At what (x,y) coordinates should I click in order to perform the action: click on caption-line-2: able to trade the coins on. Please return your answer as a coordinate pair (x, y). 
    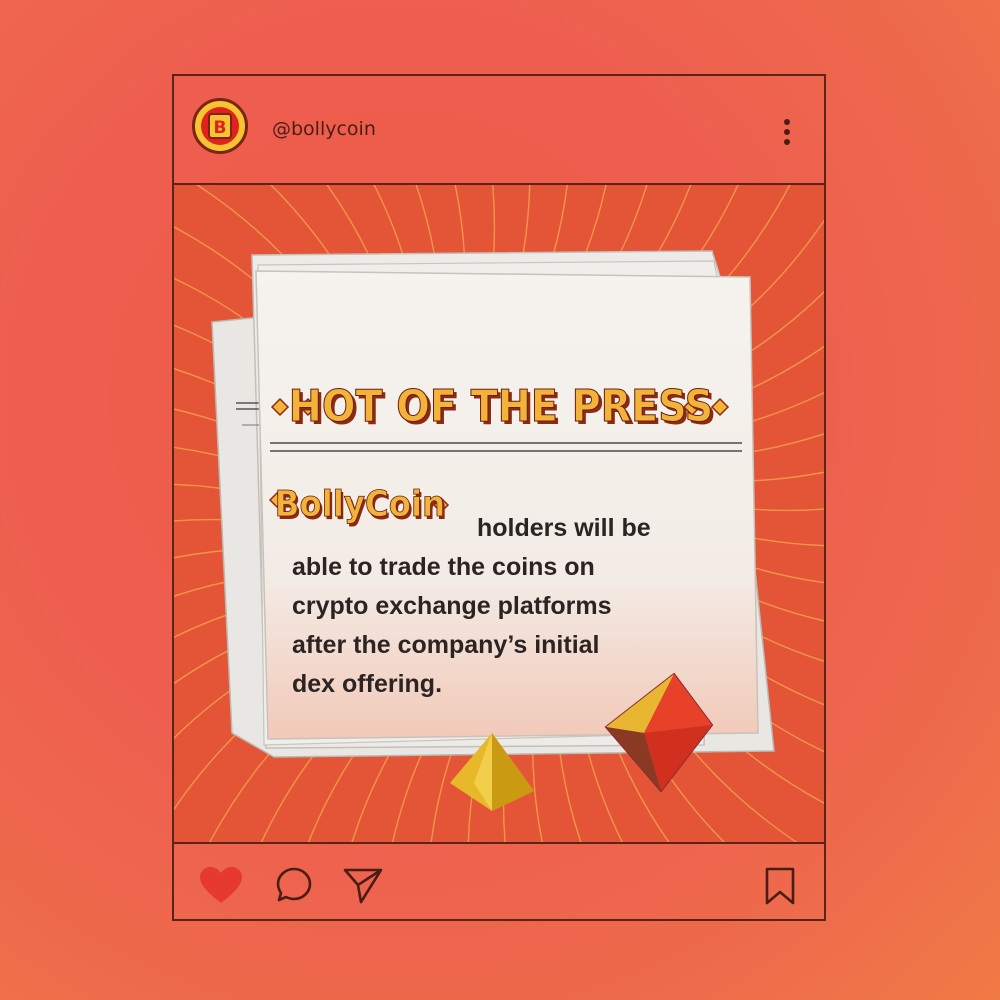
    Looking at the image, I should click on (443, 567).